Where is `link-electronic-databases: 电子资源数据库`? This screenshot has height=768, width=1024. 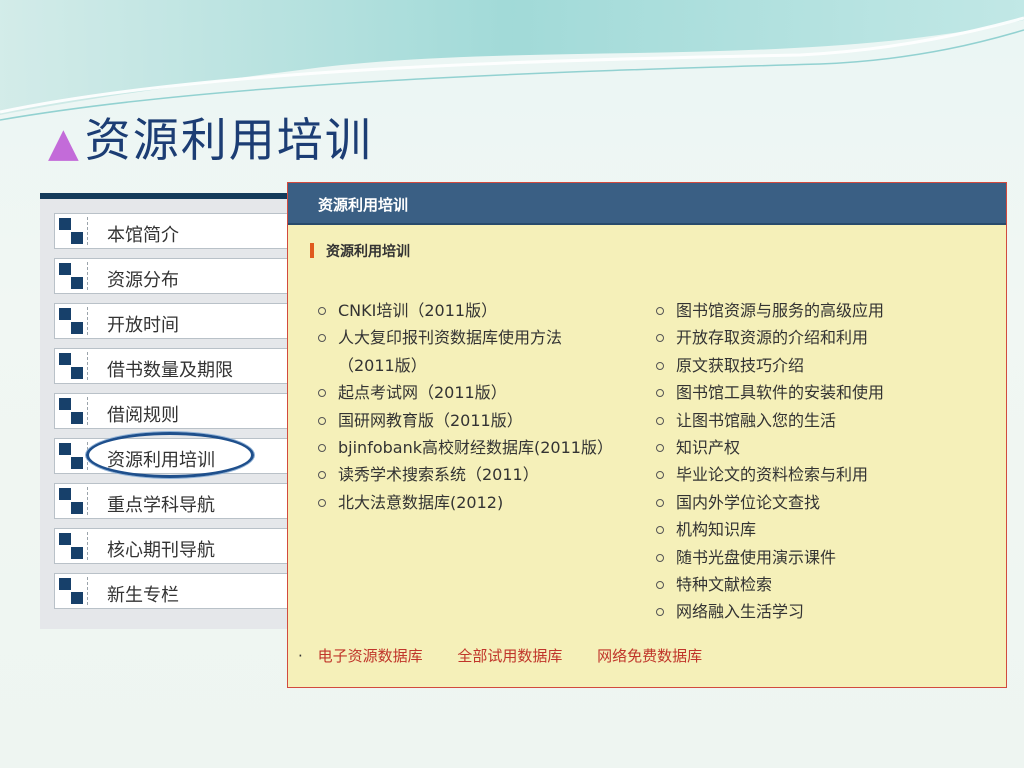
link-electronic-databases: 电子资源数据库 is located at coordinates (370, 656).